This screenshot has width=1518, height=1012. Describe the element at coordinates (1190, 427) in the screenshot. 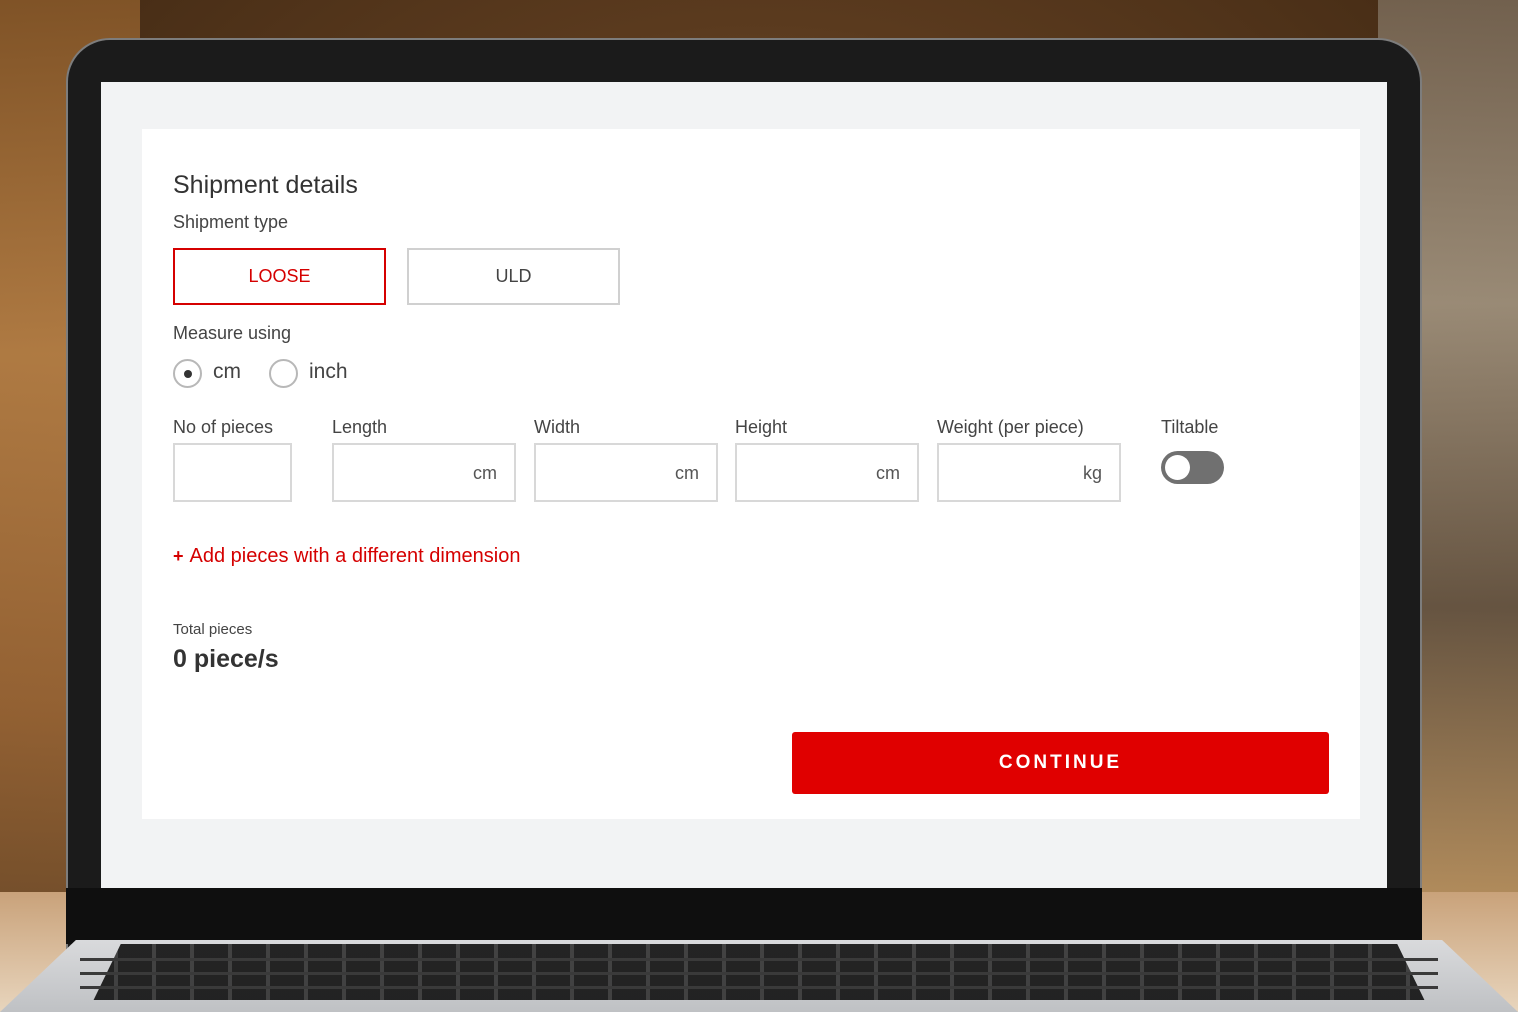

I see `tiltable-label: Tiltable` at that location.